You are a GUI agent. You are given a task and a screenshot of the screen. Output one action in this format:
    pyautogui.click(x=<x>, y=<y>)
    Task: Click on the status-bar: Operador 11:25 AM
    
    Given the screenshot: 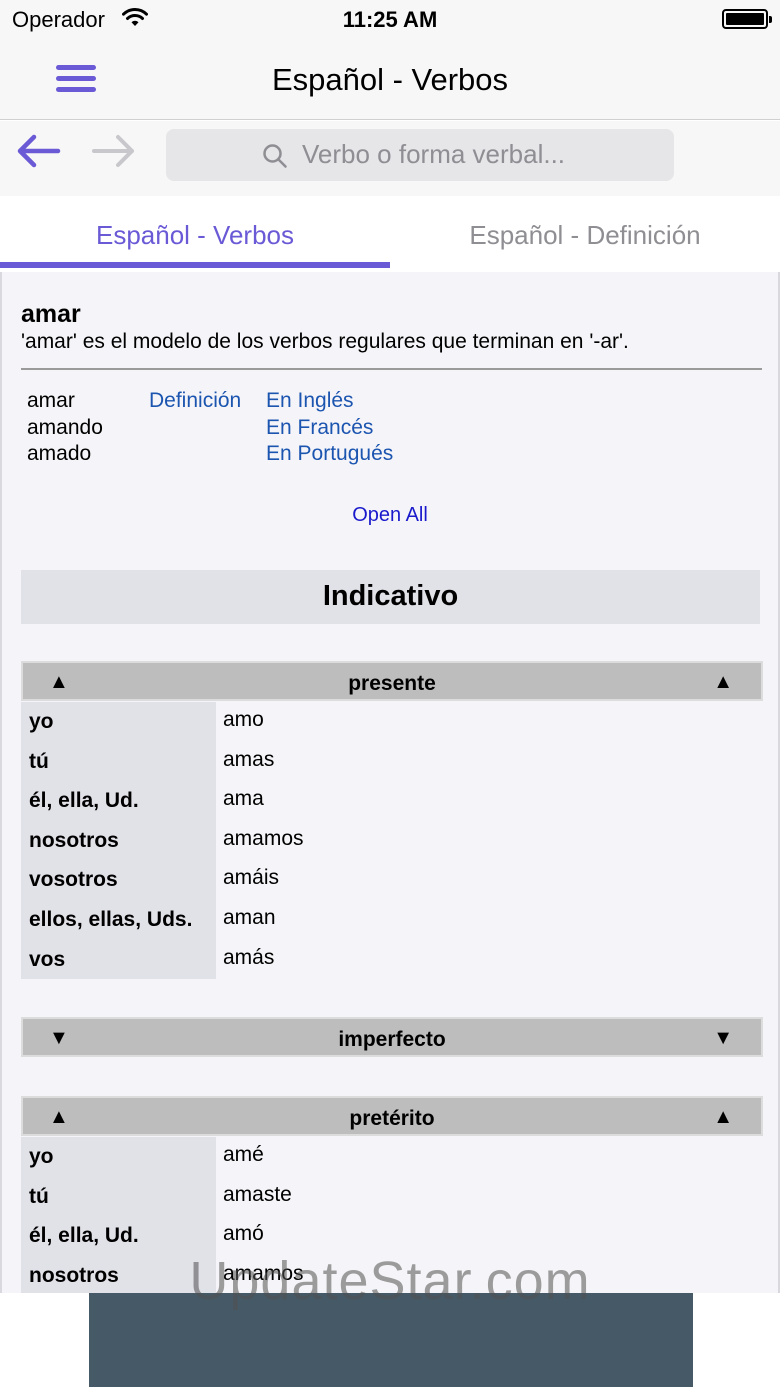 What is the action you would take?
    pyautogui.click(x=390, y=20)
    